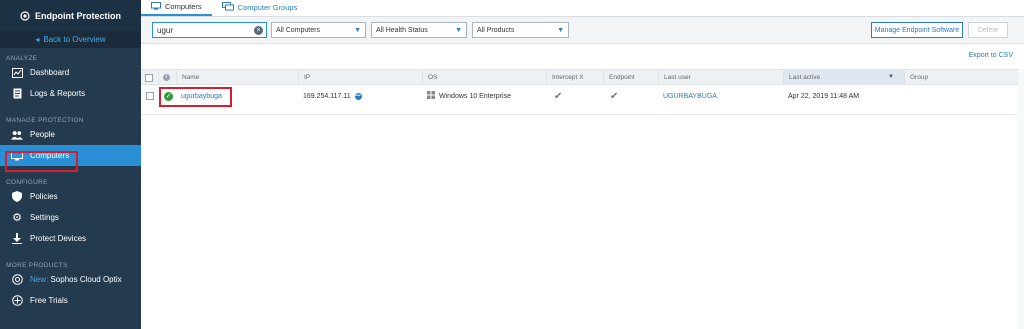 This screenshot has height=329, width=1024. I want to click on row-checkbox, so click(150, 96).